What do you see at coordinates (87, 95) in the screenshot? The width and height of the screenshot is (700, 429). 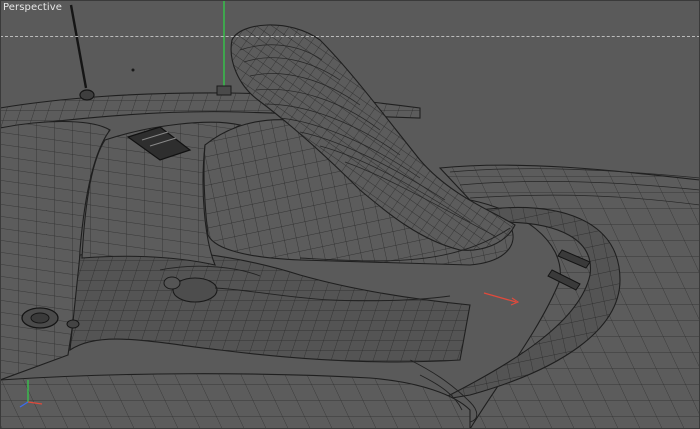 I see `antenna-base` at bounding box center [87, 95].